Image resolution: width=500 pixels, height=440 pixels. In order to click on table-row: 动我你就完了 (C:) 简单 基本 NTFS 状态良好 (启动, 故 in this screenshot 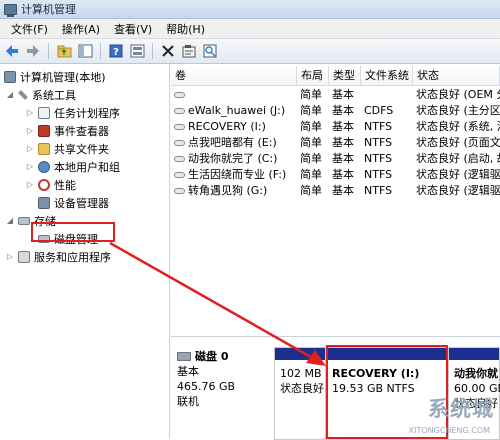, I will do `click(335, 159)`.